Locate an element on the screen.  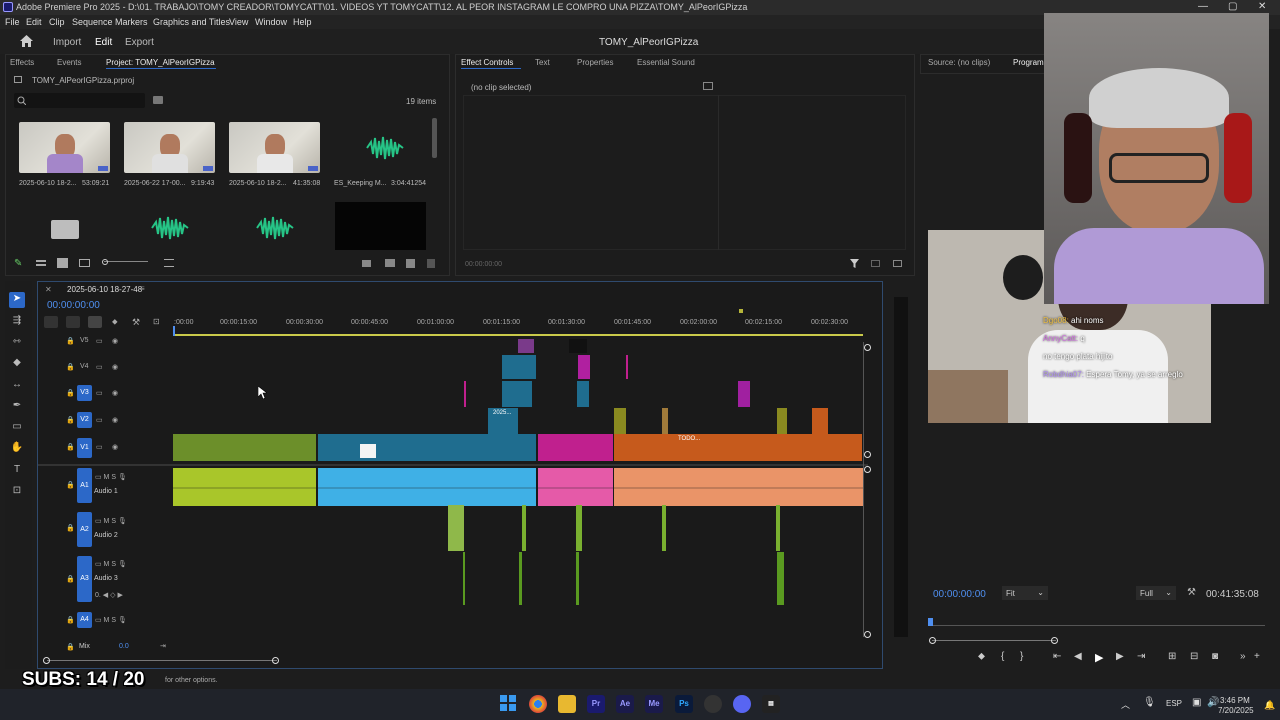
new-item-button is located at coordinates (410, 263).